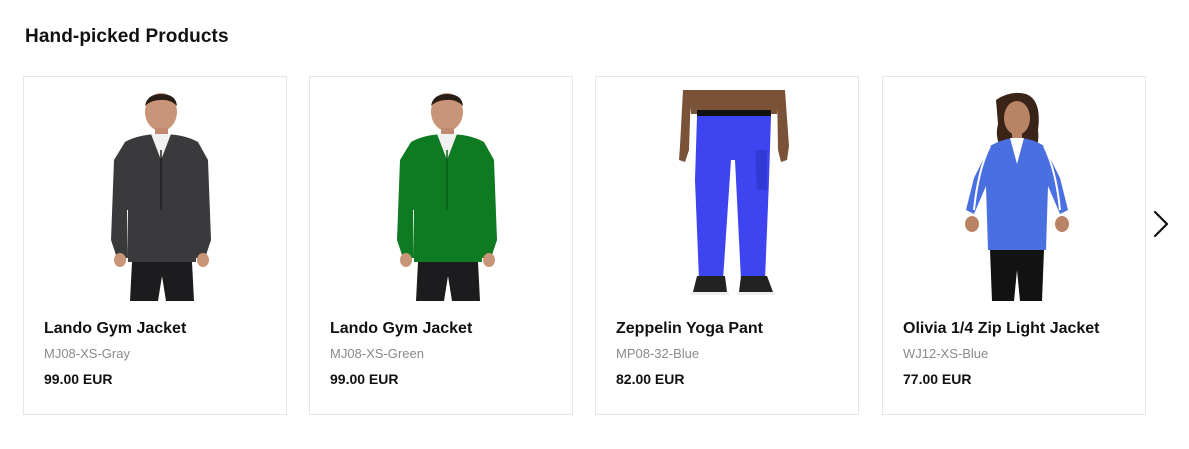 This screenshot has width=1189, height=449. I want to click on product-sku: MJ08-XS-Green, so click(377, 353).